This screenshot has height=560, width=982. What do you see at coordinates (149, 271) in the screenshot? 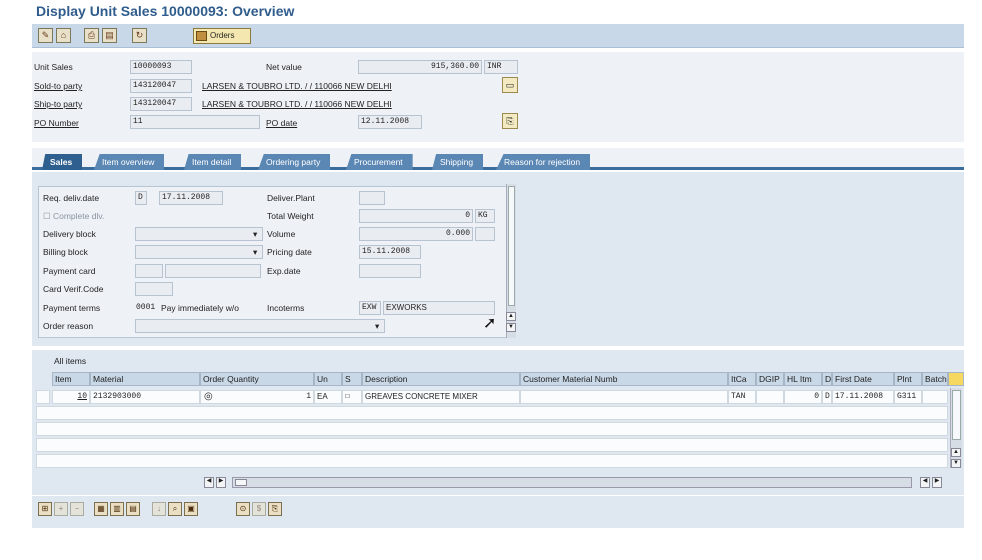
I see `payment-card-type-field` at bounding box center [149, 271].